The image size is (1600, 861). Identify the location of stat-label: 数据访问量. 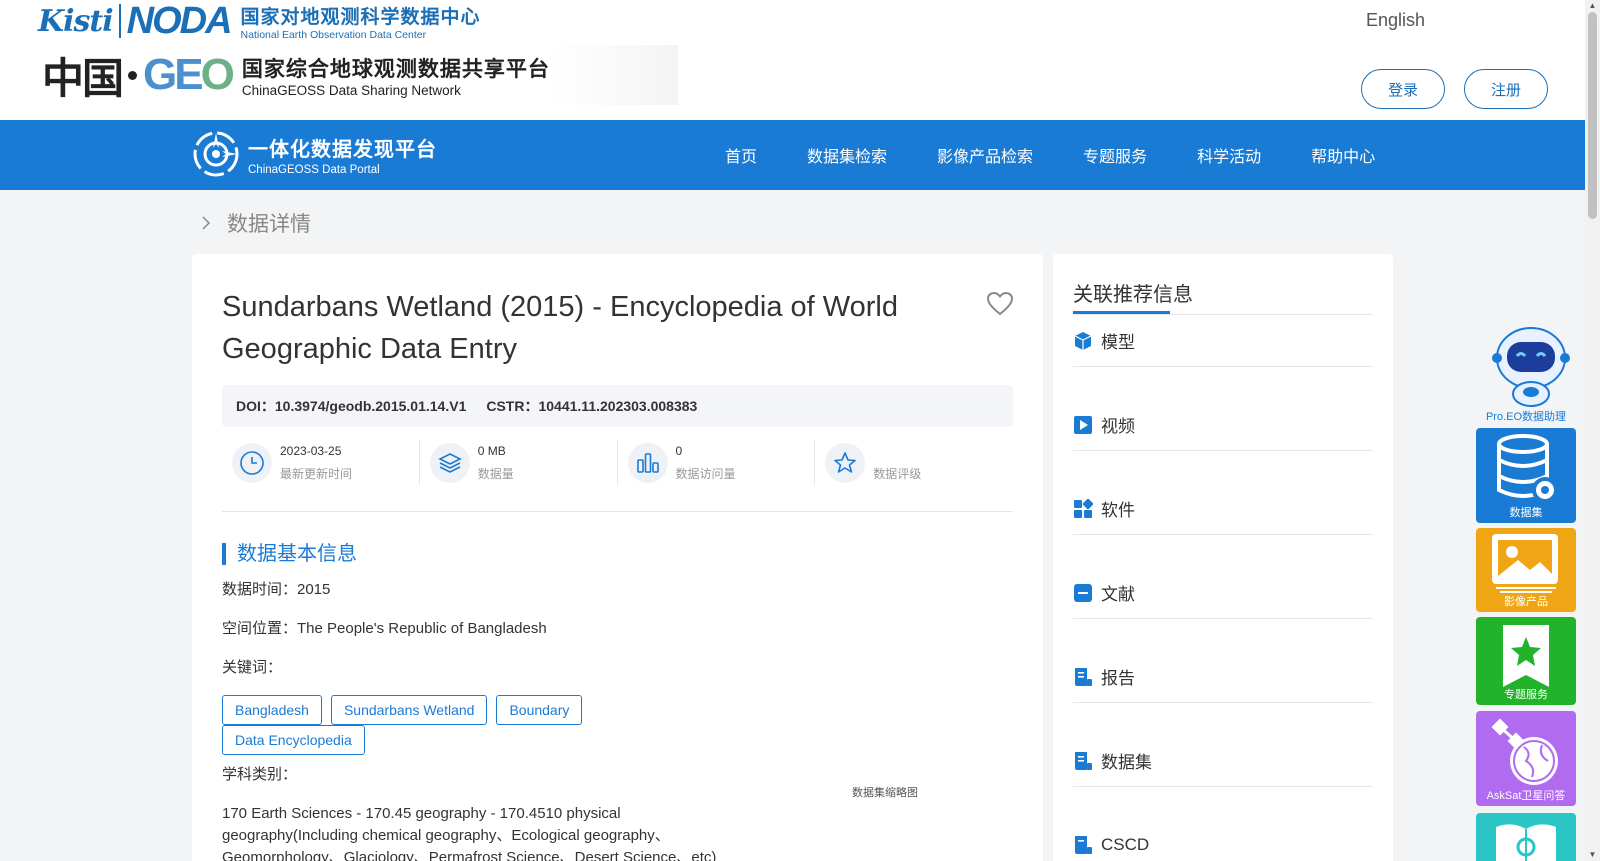
(705, 473).